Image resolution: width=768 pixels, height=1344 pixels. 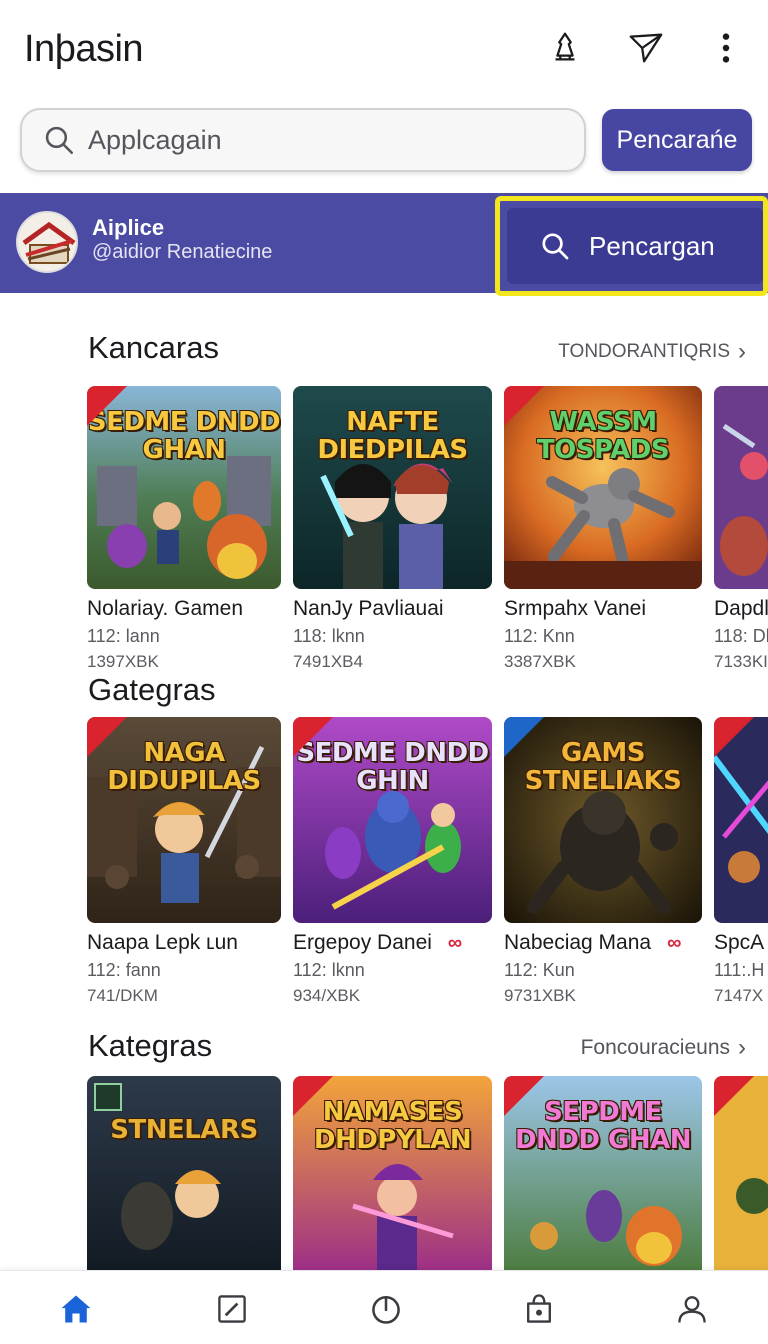 I want to click on app-meta: 112: Knn, so click(x=539, y=636).